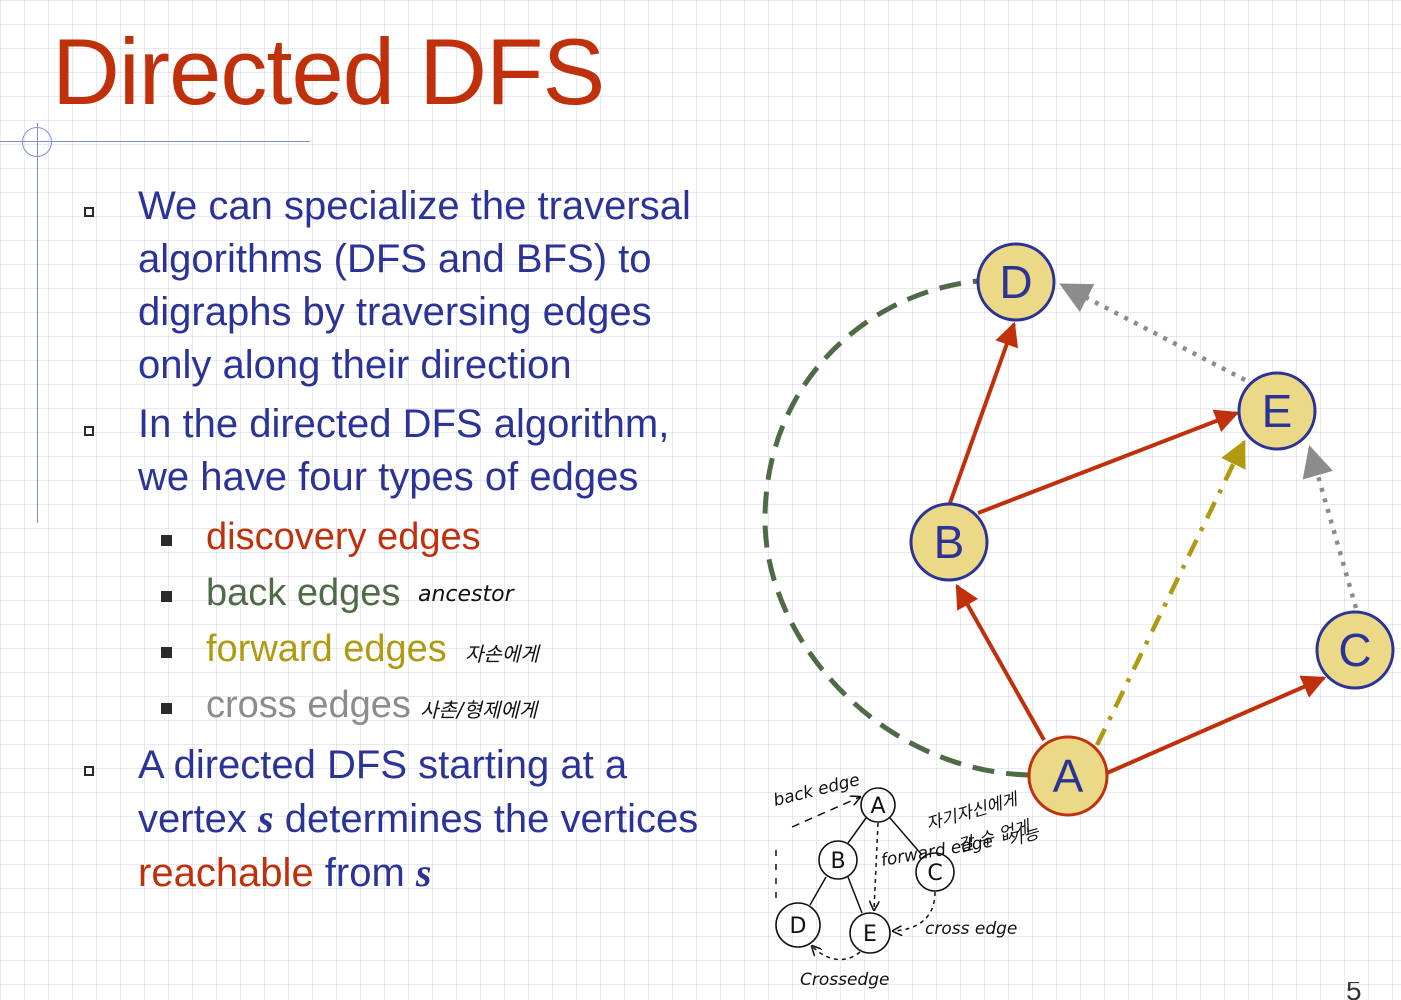 This screenshot has width=1401, height=1000. I want to click on page-number: 5, so click(1354, 991).